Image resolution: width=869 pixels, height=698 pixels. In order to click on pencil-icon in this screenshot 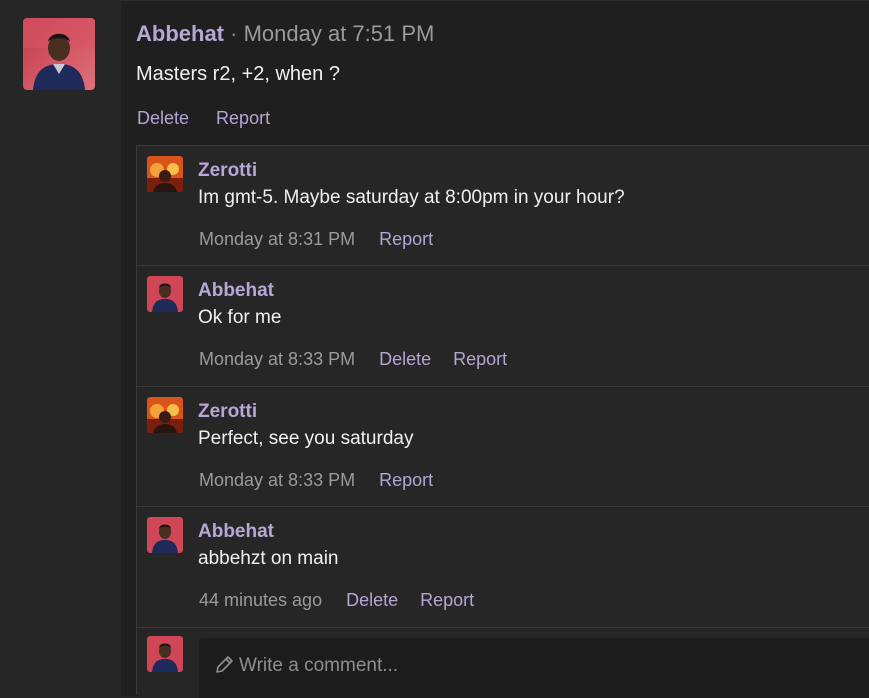, I will do `click(224, 665)`.